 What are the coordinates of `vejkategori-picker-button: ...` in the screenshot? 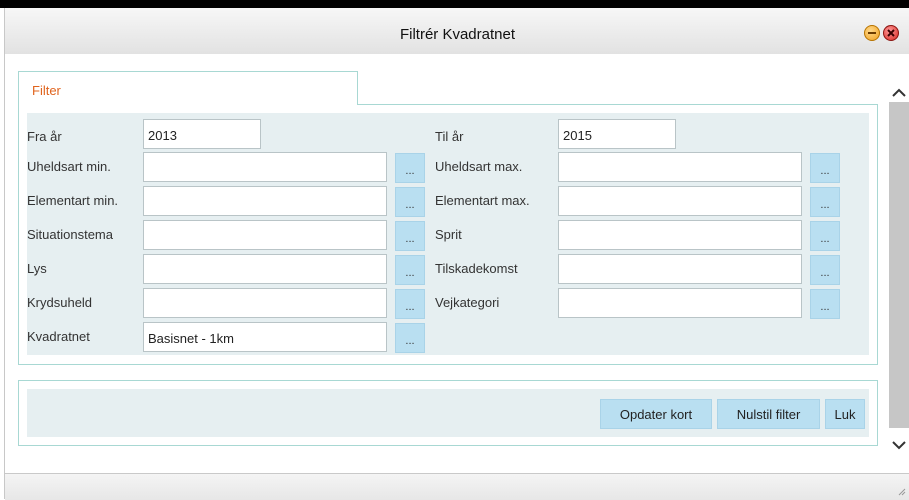 It's located at (825, 304).